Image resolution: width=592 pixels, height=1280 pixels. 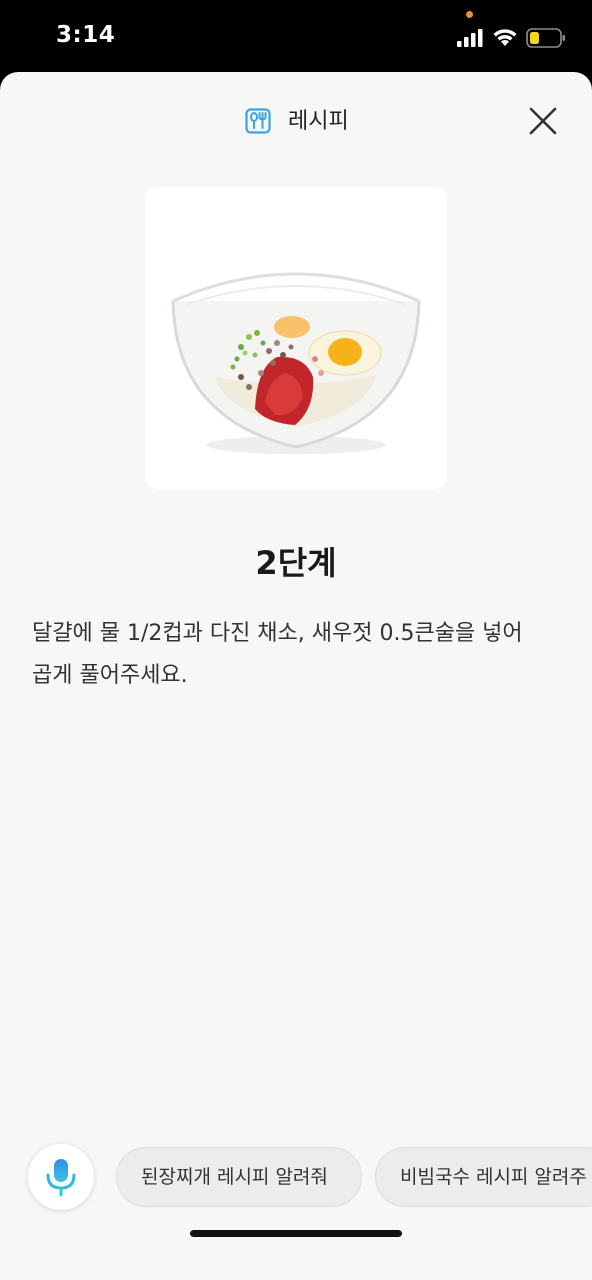 I want to click on privacy-indicator-dot, so click(x=469, y=14).